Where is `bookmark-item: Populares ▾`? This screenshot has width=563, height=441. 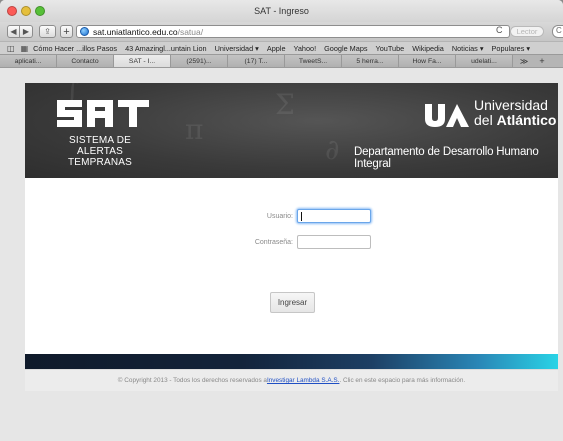 bookmark-item: Populares ▾ is located at coordinates (511, 48).